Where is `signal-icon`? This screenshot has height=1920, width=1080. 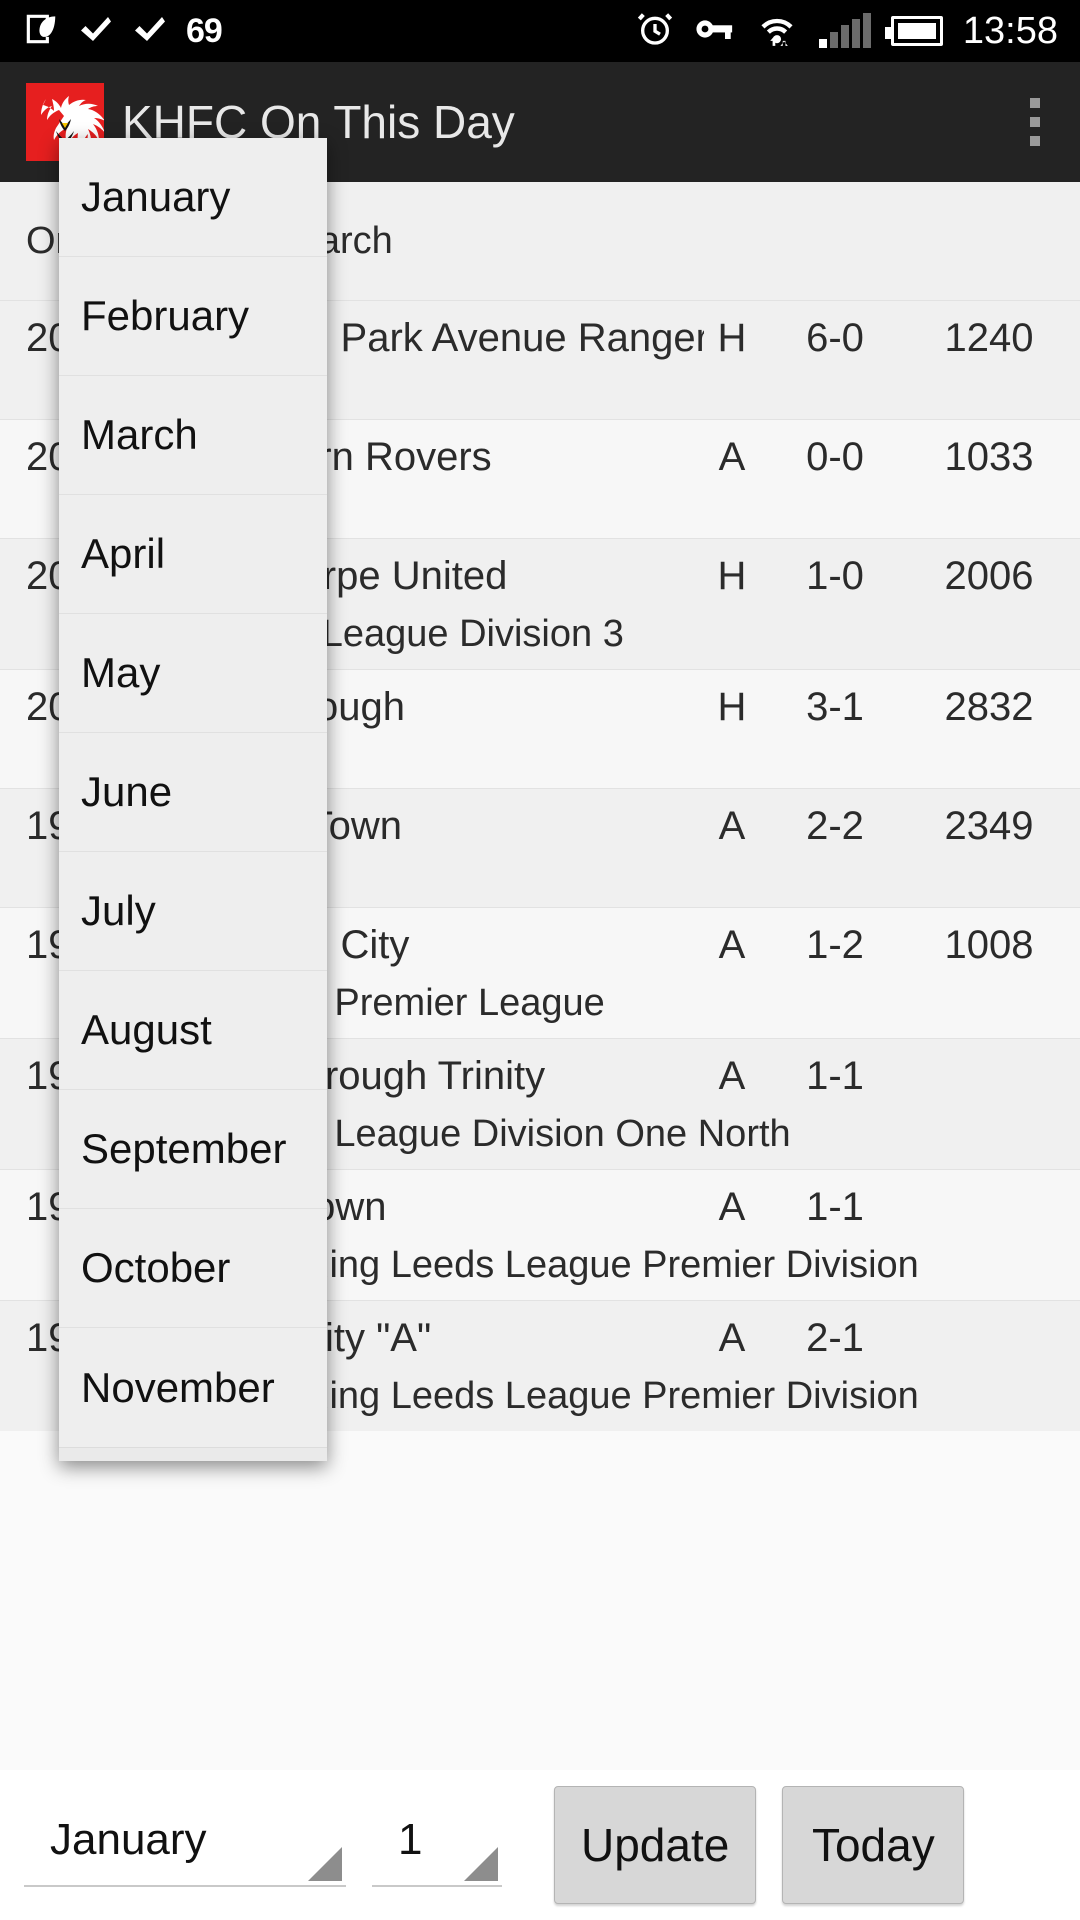 signal-icon is located at coordinates (844, 30).